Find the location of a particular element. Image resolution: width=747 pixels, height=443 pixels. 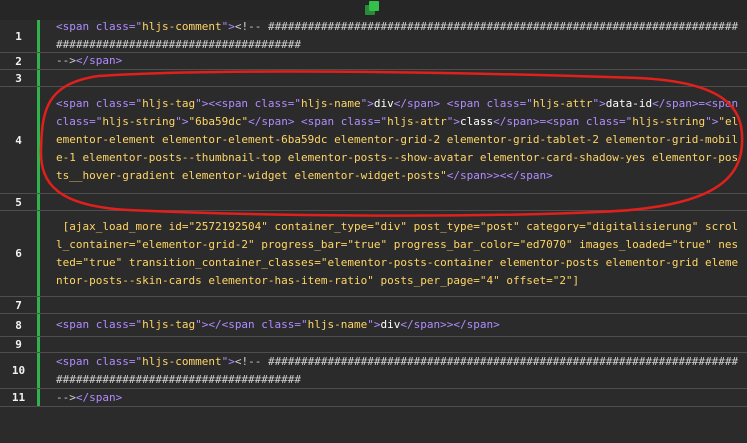

token-tag: "></<span class=" is located at coordinates (251, 324).